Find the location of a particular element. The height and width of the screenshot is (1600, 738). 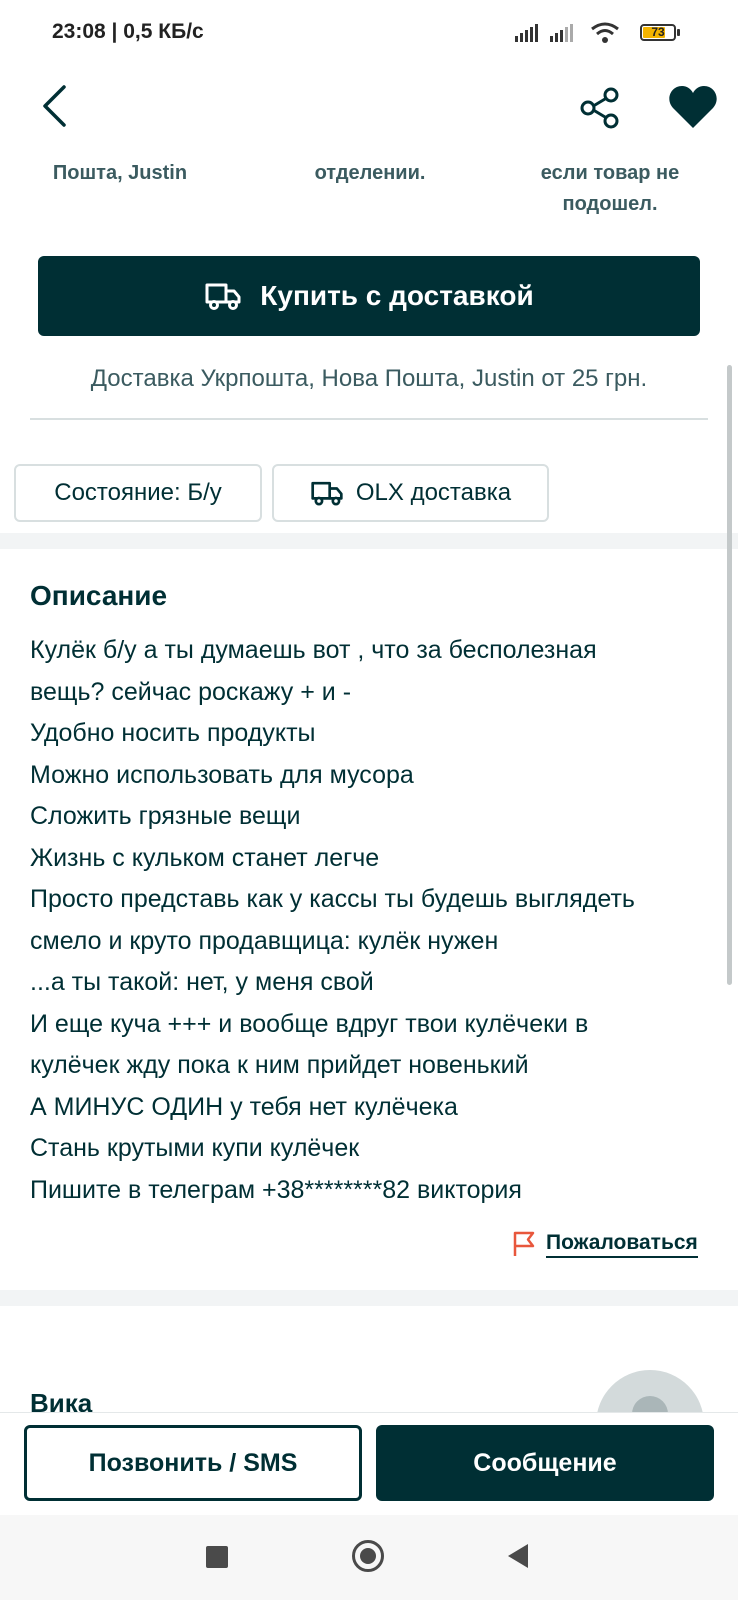

condition-tag-label: Состояние: Б/у is located at coordinates (138, 492).